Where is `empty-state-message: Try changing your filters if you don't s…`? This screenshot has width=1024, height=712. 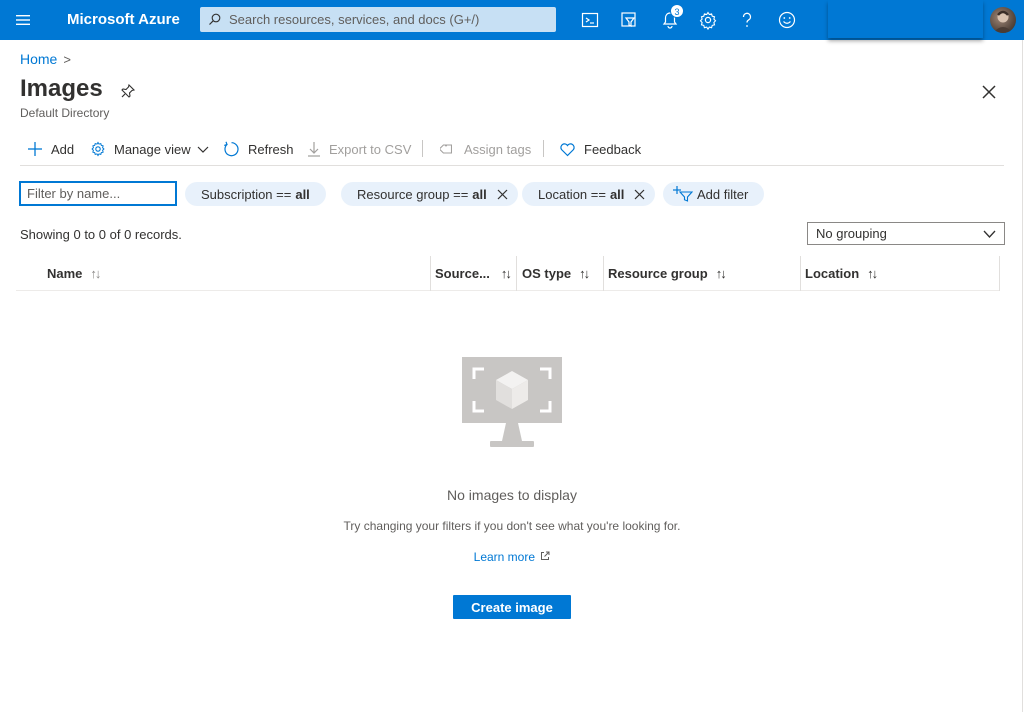 empty-state-message: Try changing your filters if you don't s… is located at coordinates (512, 526).